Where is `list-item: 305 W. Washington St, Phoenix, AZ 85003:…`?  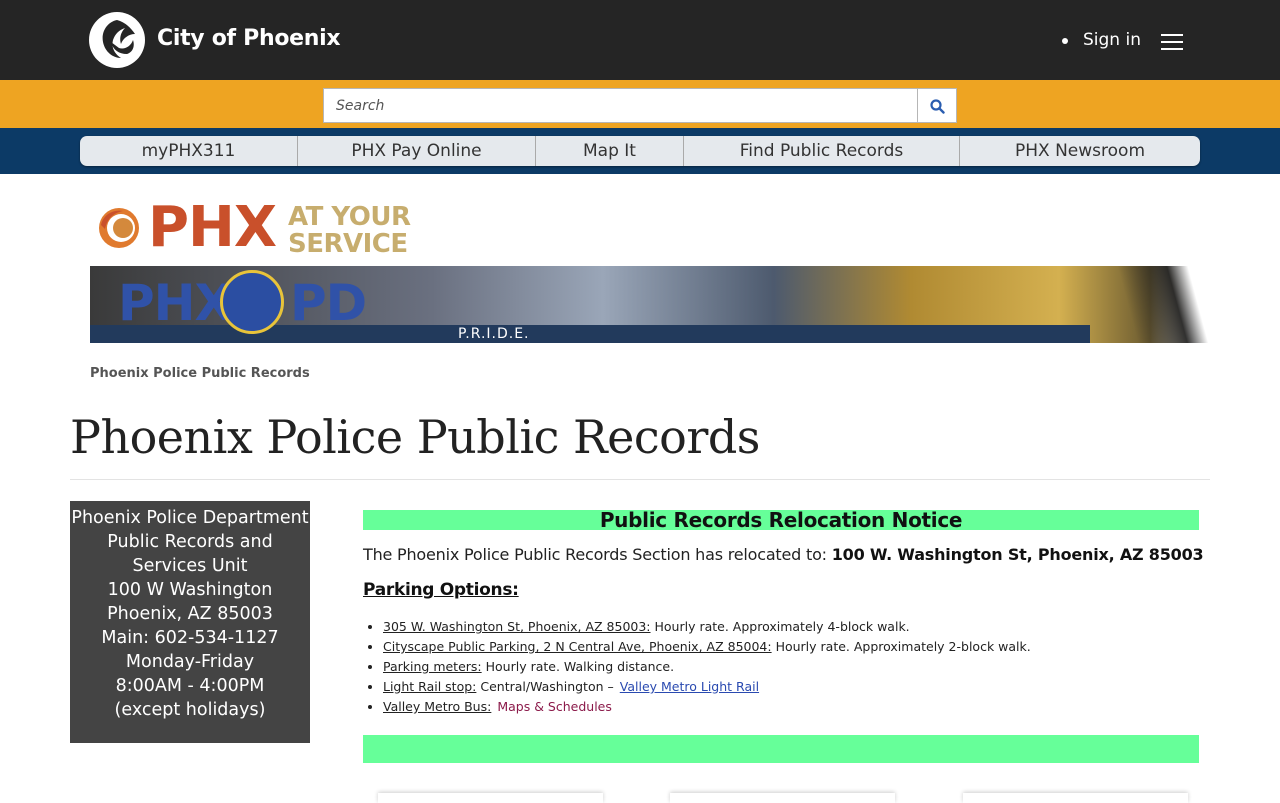
list-item: 305 W. Washington St, Phoenix, AZ 85003:… is located at coordinates (707, 627).